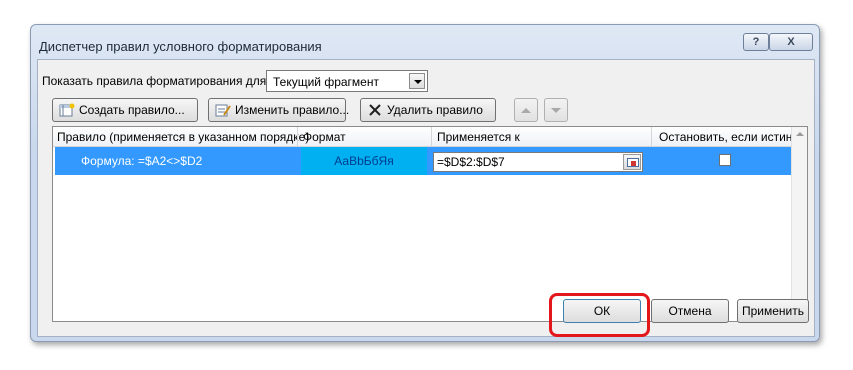 The width and height of the screenshot is (853, 370). Describe the element at coordinates (599, 315) in the screenshot. I see `ok-highlight-annotation` at that location.